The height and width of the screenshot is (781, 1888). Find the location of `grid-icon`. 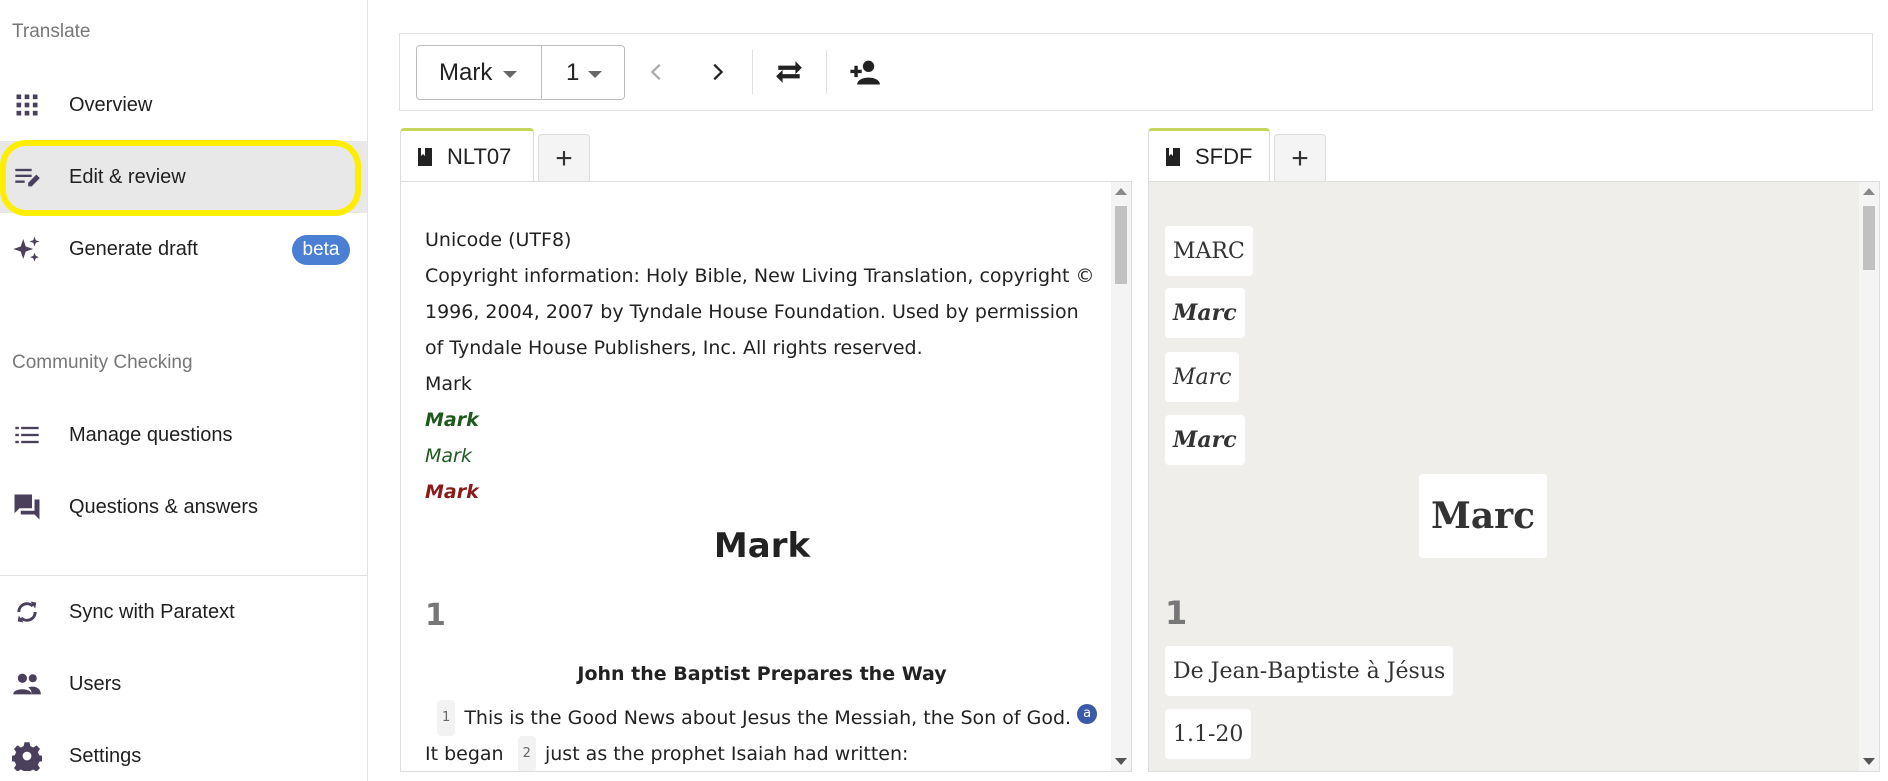

grid-icon is located at coordinates (27, 105).